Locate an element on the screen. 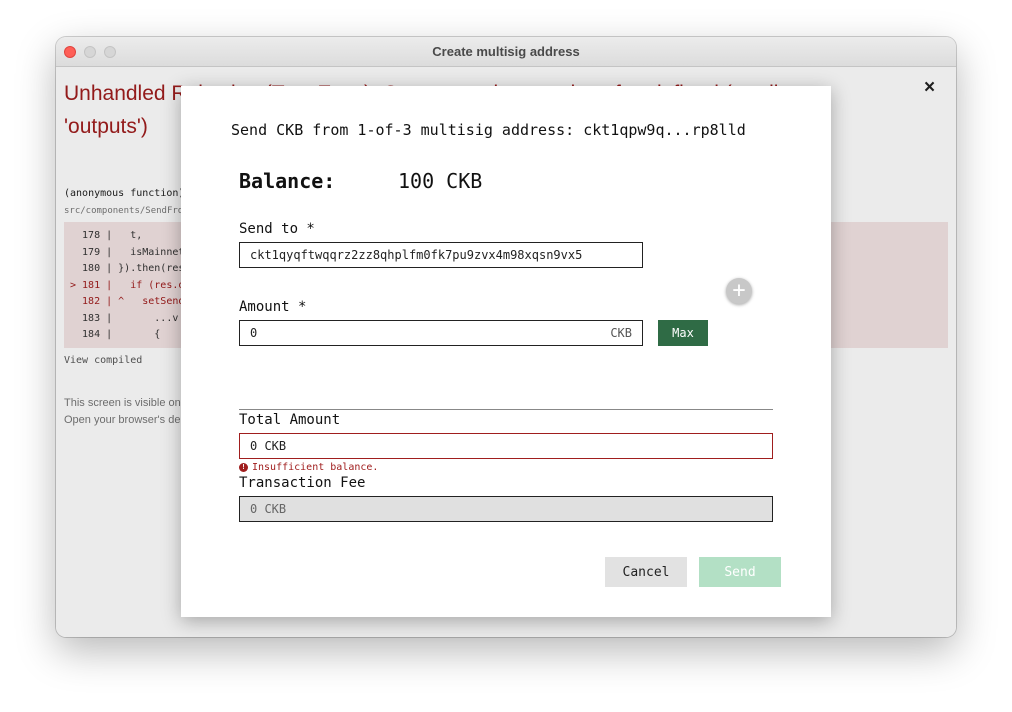  error-icon: ! is located at coordinates (243, 467).